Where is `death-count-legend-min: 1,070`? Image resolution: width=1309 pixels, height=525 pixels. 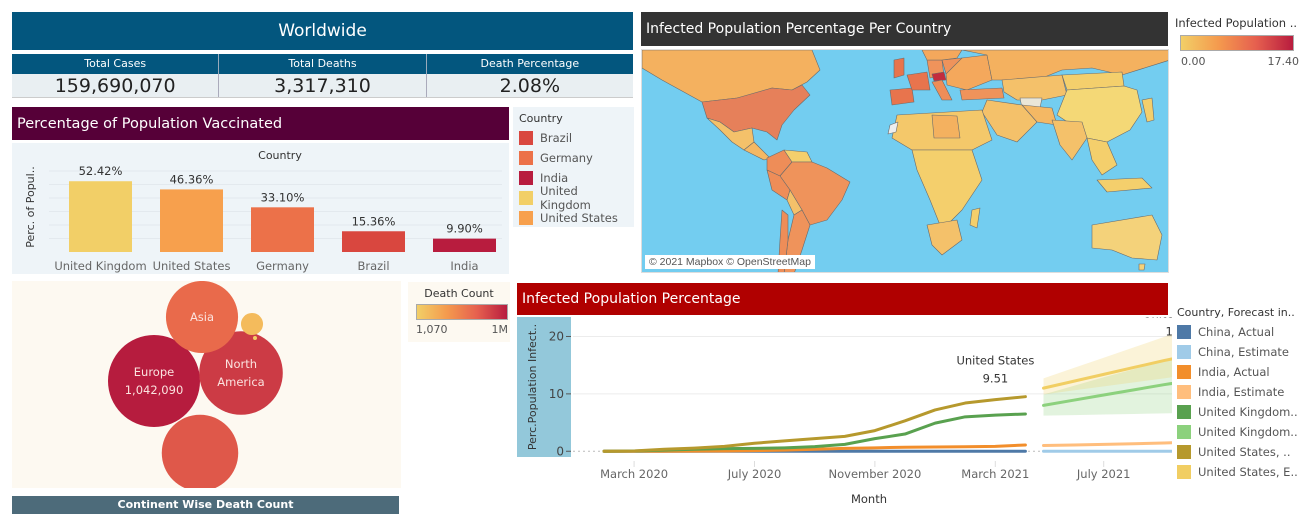 death-count-legend-min: 1,070 is located at coordinates (432, 329).